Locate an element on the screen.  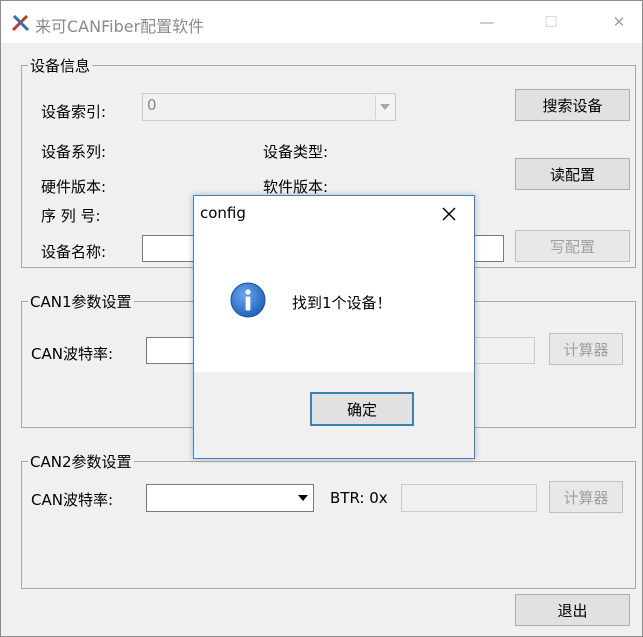
can2-calculator-button: 计算器 is located at coordinates (586, 497).